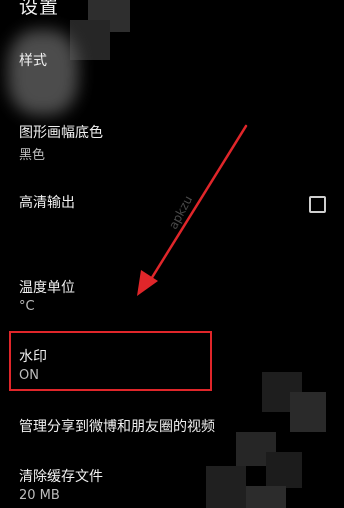 This screenshot has height=508, width=344. I want to click on setting-item-canvas-background: 图形画幅底色 黑色, so click(172, 144).